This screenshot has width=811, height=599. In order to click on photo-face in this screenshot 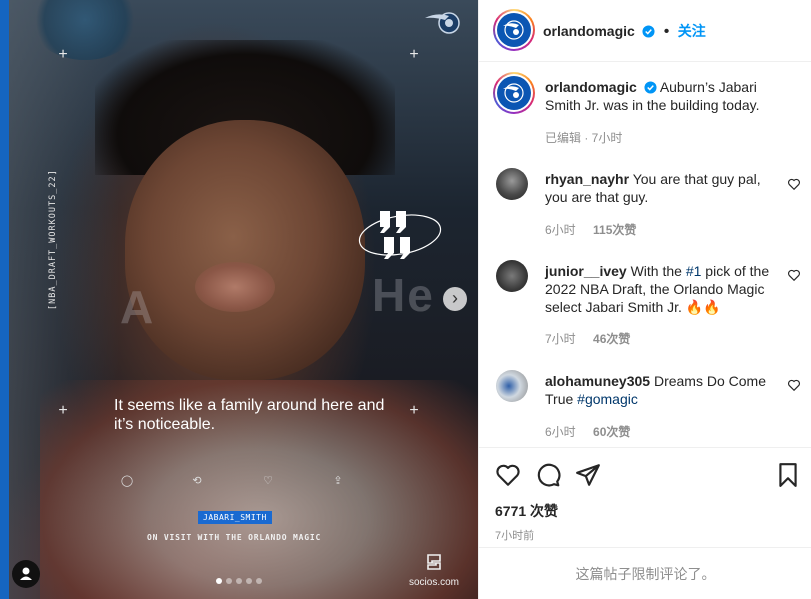, I will do `click(245, 250)`.